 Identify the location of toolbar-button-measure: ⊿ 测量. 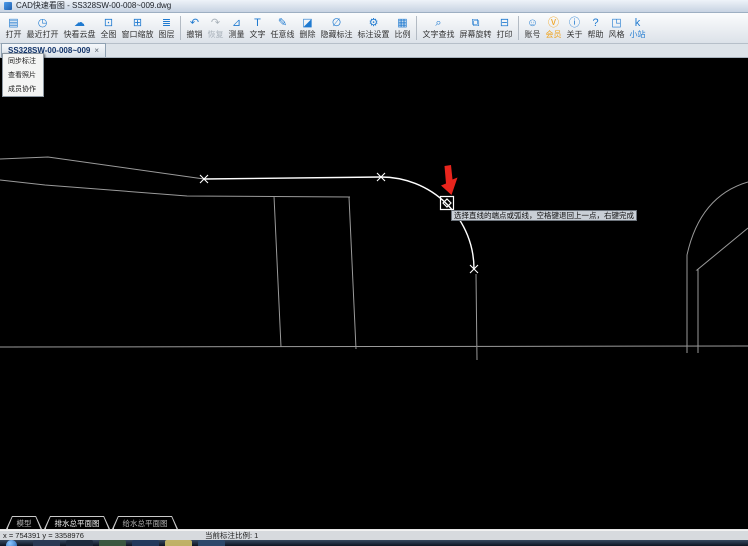
(236, 28).